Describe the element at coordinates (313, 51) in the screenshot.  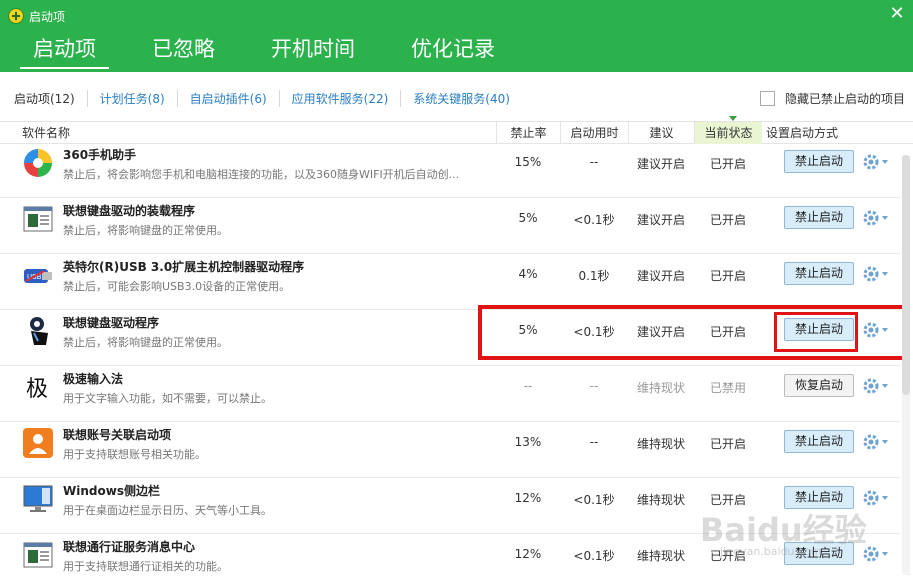
I see `tab-boot-time: 开机时间` at that location.